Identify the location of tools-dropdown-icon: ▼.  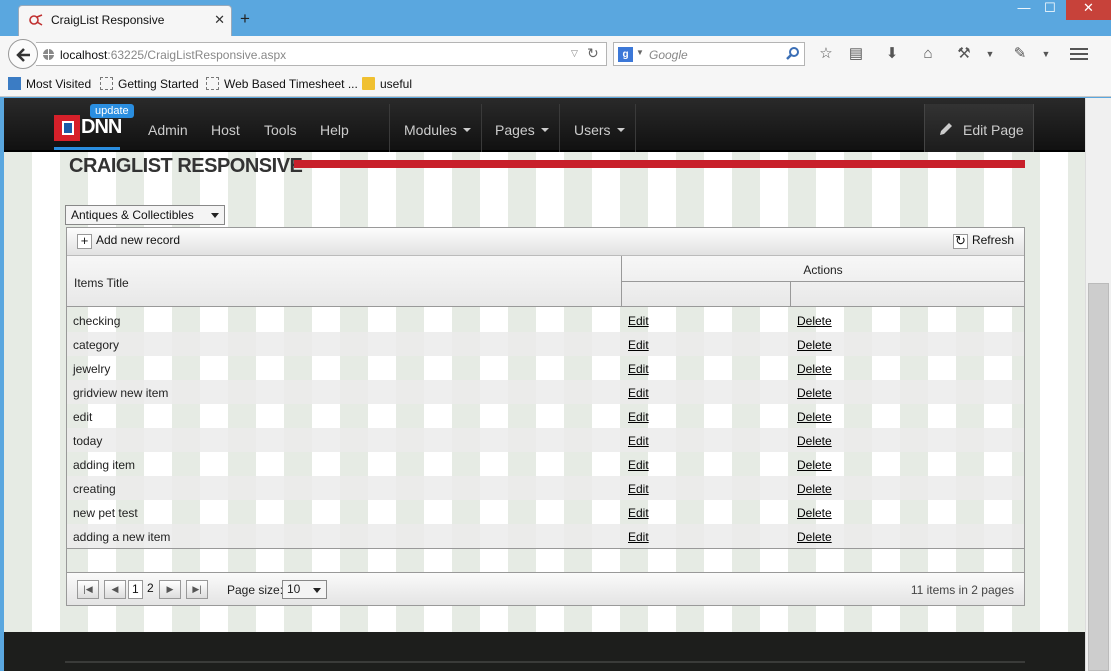
(990, 54).